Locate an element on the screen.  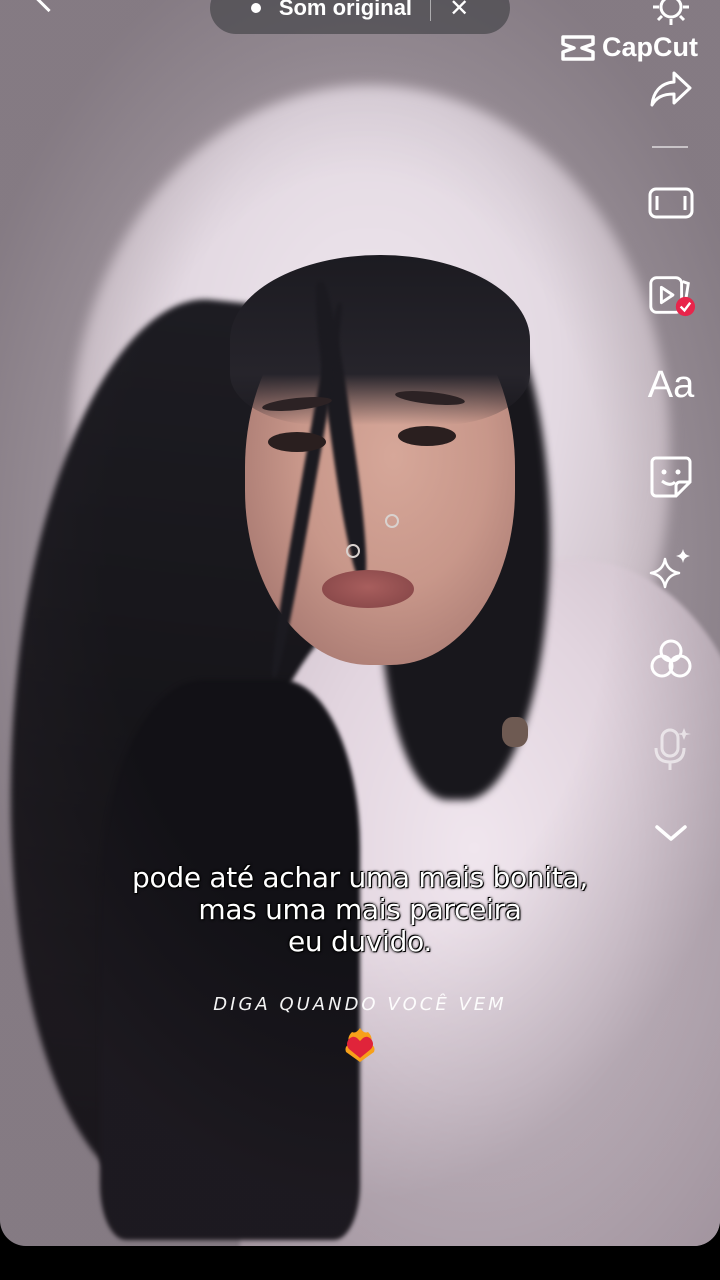
filters-icon is located at coordinates (671, 659).